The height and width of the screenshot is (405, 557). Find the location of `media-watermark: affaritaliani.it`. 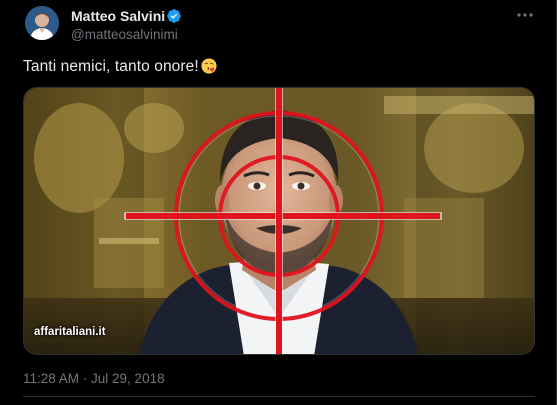

media-watermark: affaritaliani.it is located at coordinates (70, 332).